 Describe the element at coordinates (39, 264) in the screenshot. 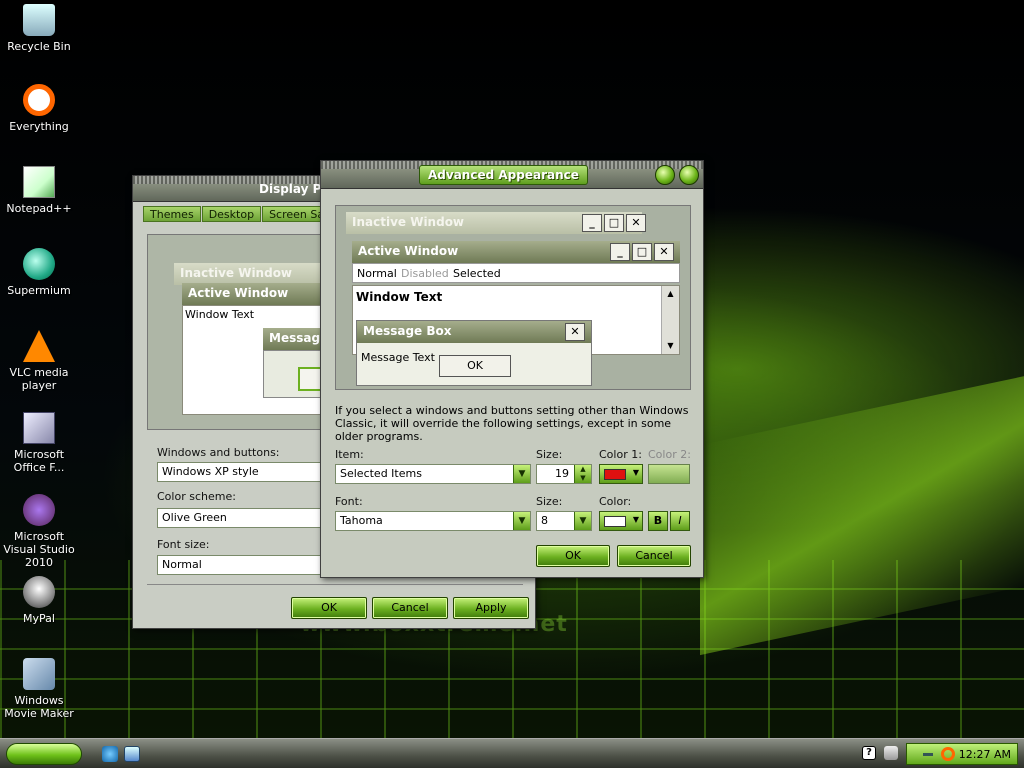

I see `supermium-browser-icon` at that location.